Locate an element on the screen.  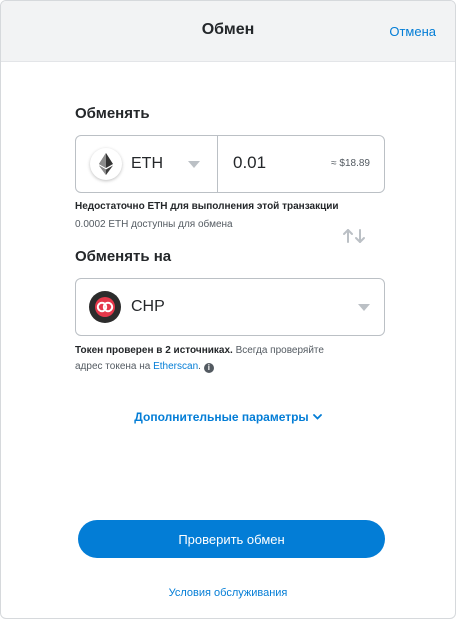
verify-prefix-text: адрес токена на is located at coordinates (114, 366).